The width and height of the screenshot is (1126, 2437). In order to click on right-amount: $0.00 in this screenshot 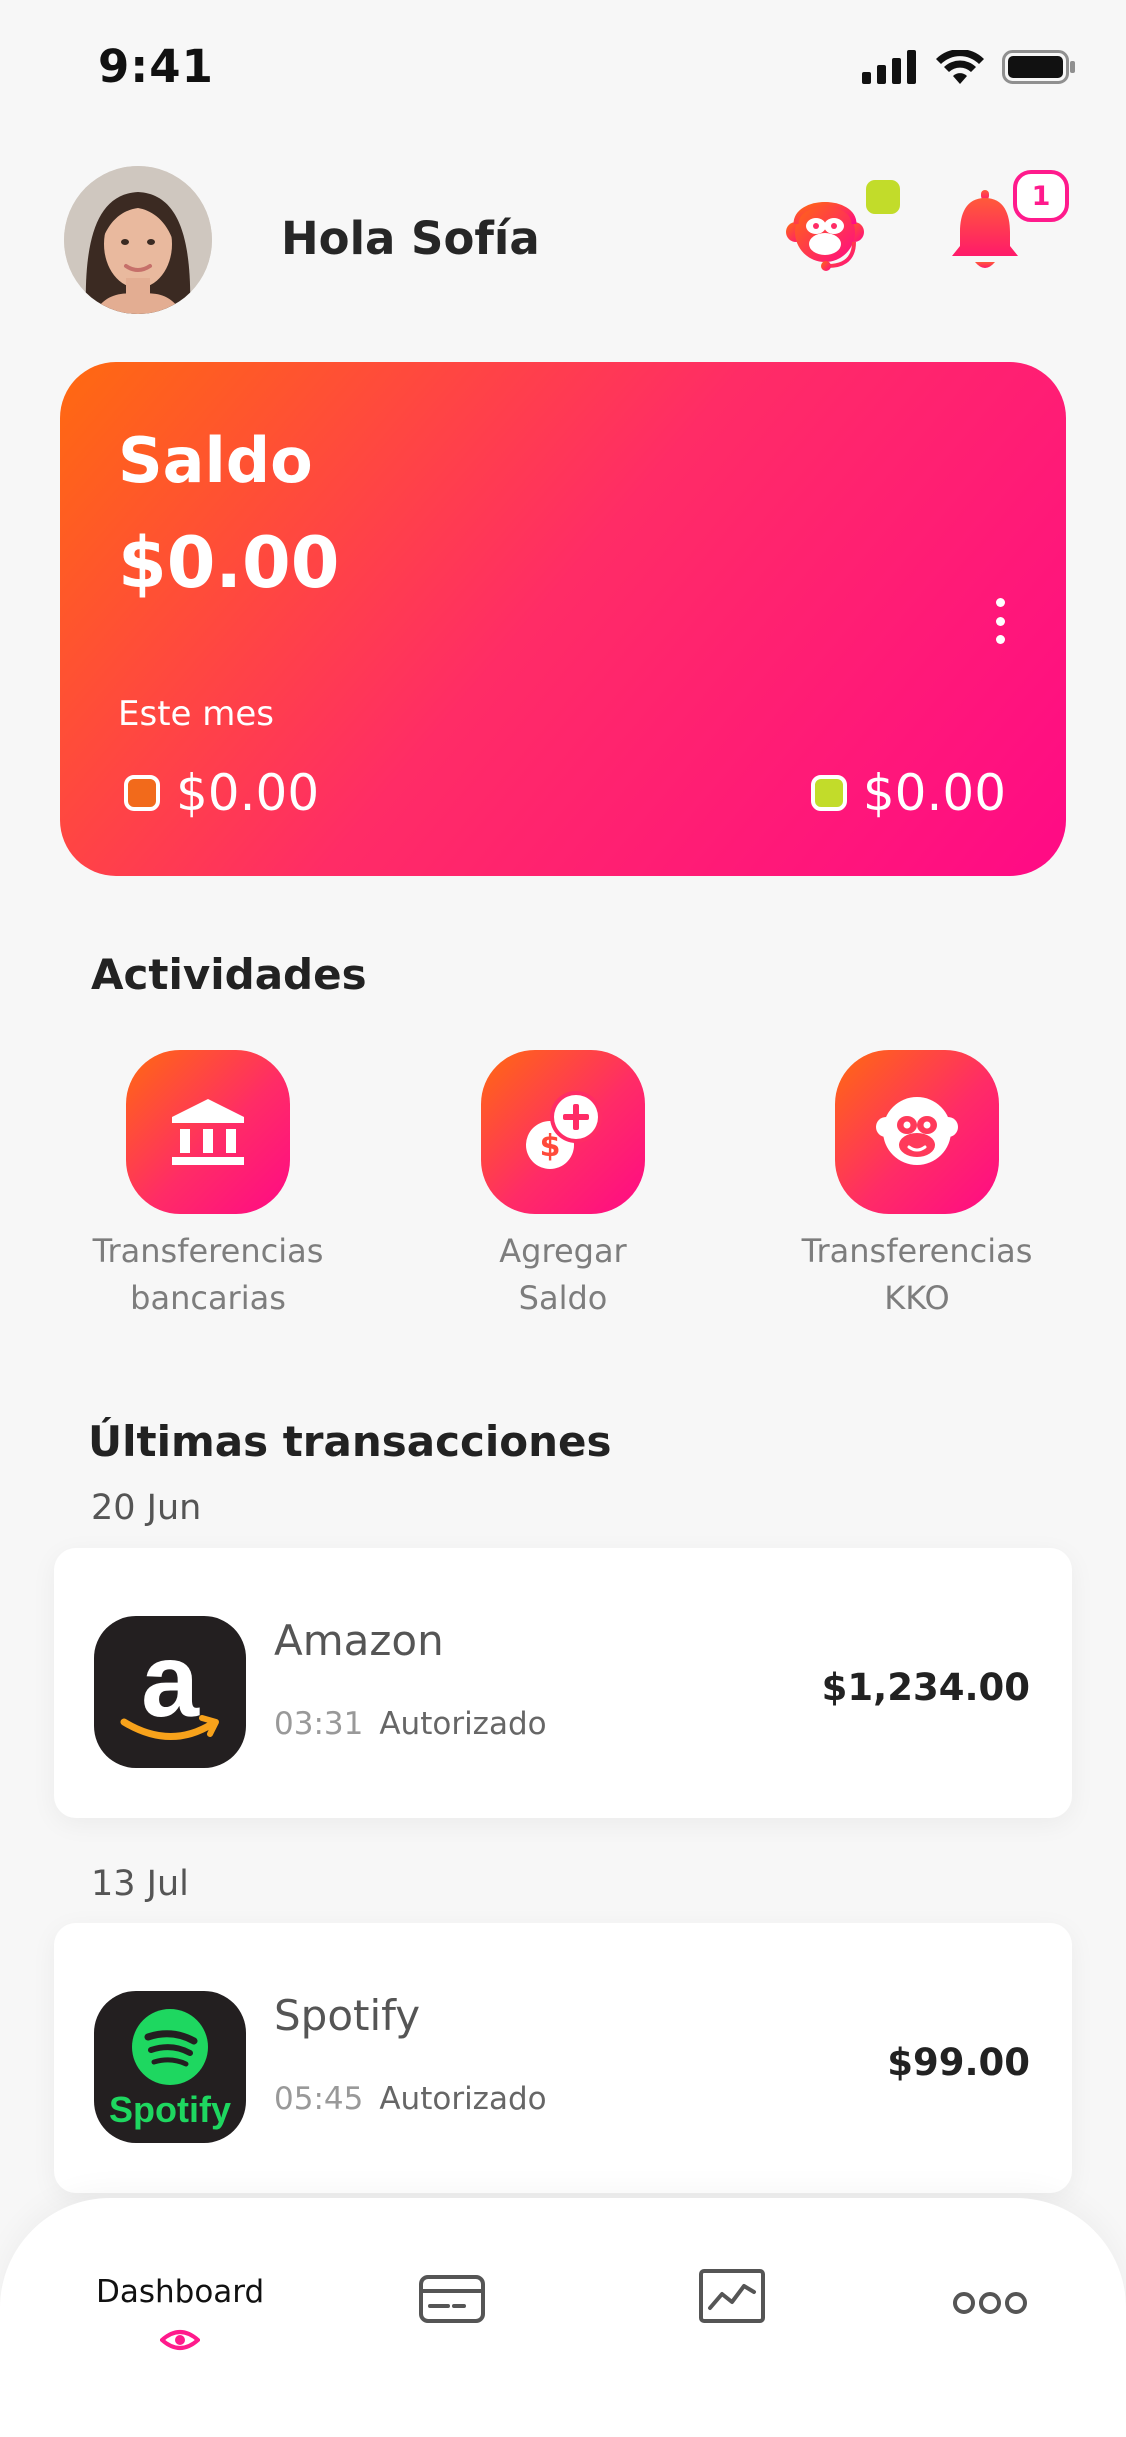, I will do `click(934, 793)`.